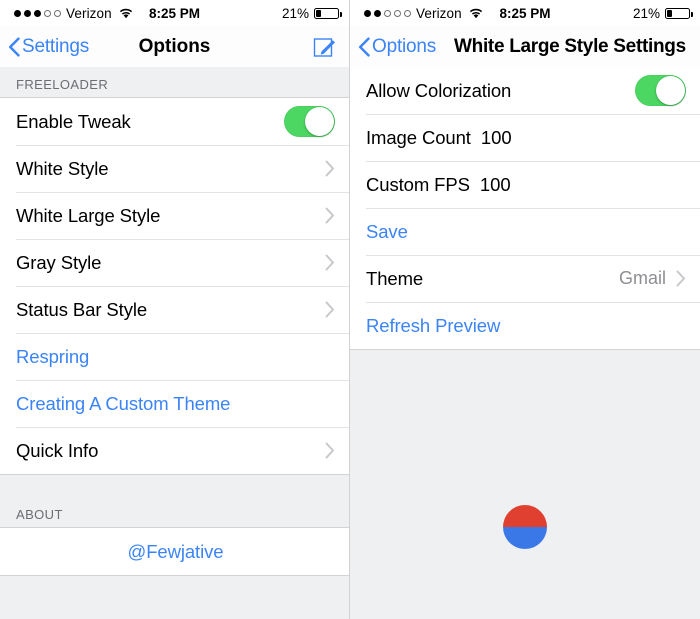 The image size is (700, 619). I want to click on row-label: Allow Colorization, so click(439, 90).